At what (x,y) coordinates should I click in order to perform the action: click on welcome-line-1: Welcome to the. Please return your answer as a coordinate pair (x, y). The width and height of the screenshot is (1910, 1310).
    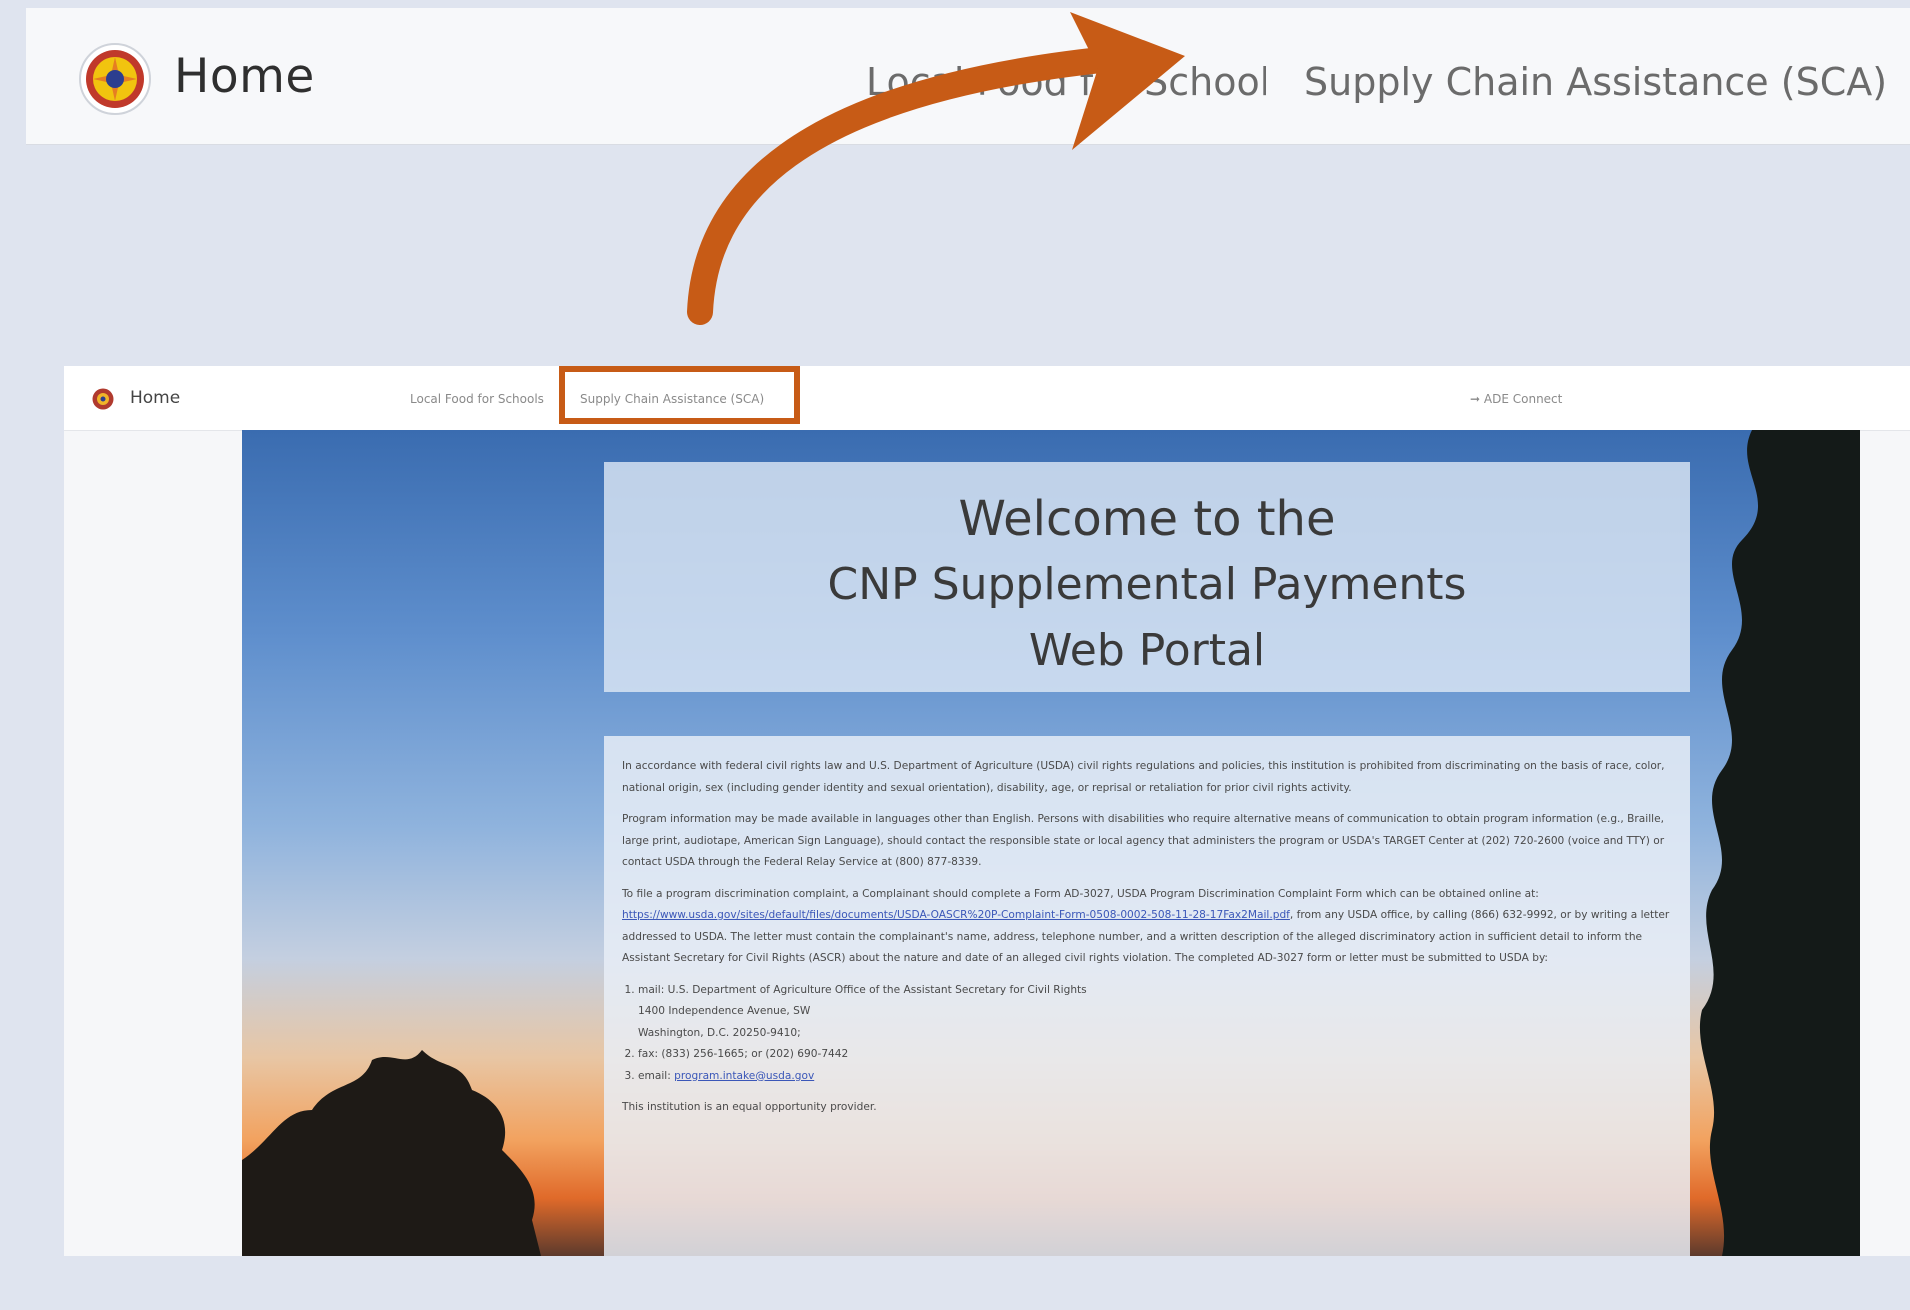
    Looking at the image, I should click on (1147, 519).